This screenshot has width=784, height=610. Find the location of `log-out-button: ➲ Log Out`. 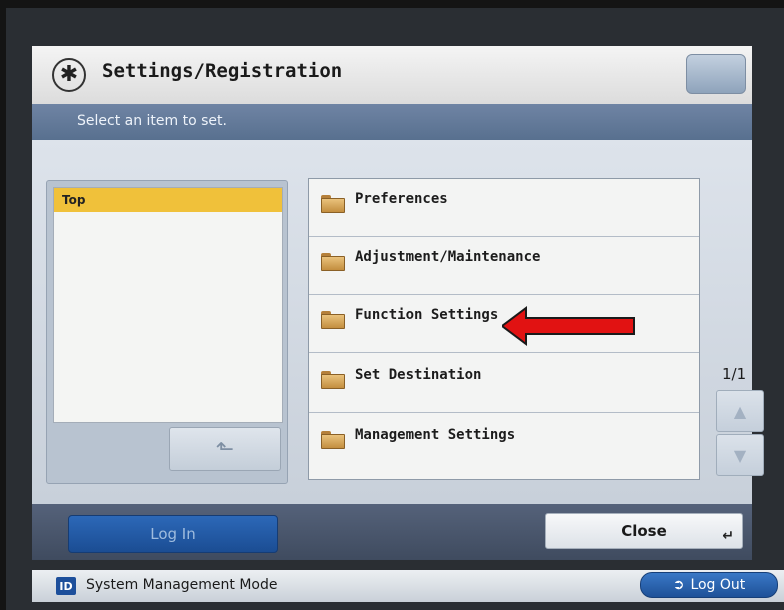

log-out-button: ➲ Log Out is located at coordinates (709, 585).